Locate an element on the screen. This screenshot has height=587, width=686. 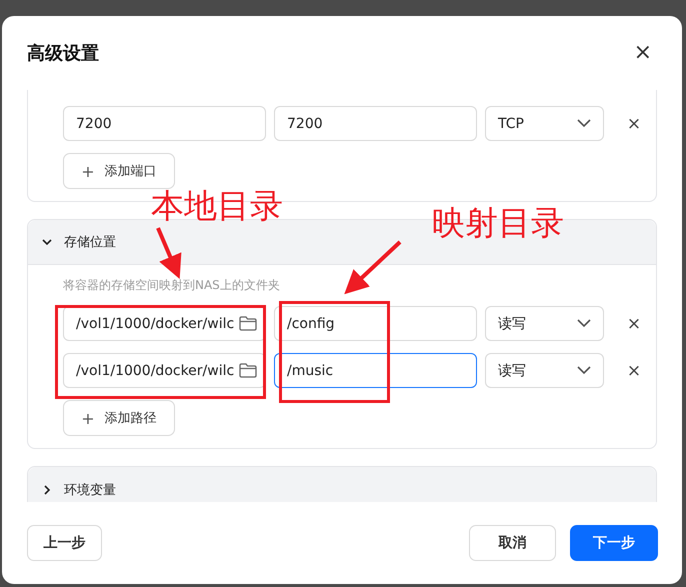
chevron-right-icon is located at coordinates (47, 489).